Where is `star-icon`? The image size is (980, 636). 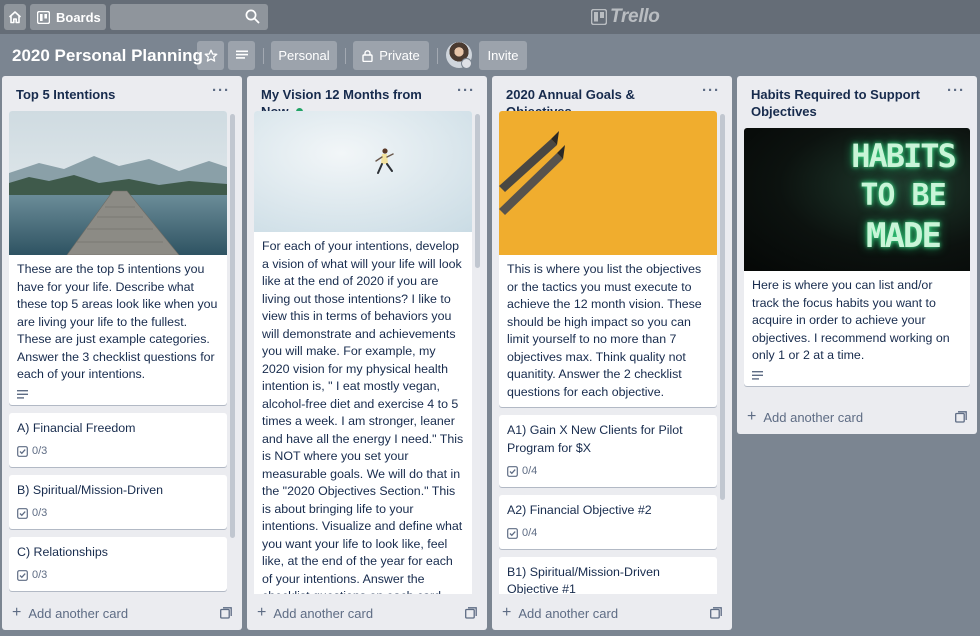 star-icon is located at coordinates (210, 55).